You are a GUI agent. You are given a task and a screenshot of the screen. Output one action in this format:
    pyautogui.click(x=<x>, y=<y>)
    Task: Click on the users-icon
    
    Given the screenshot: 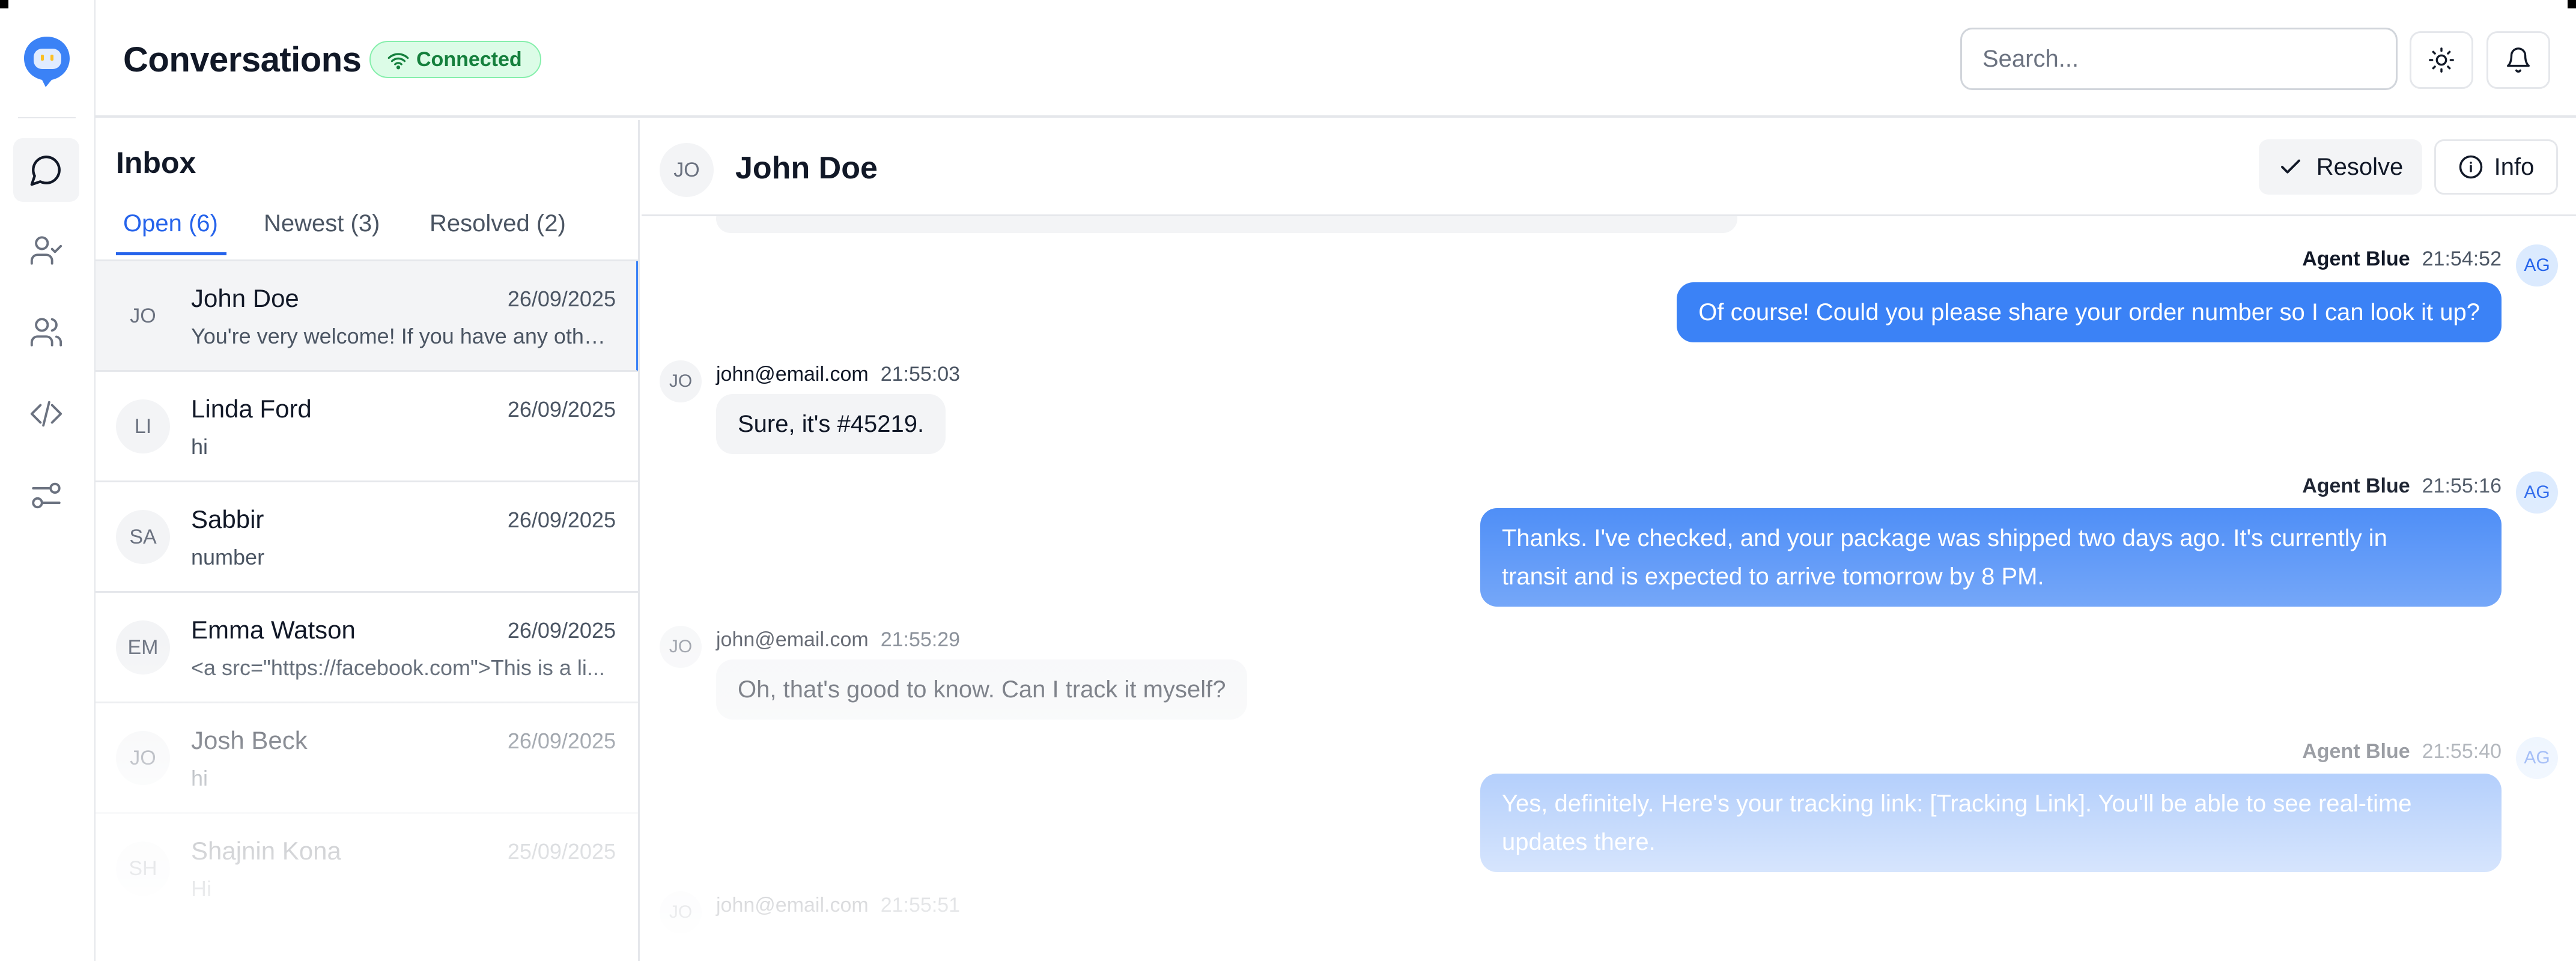 What is the action you would take?
    pyautogui.click(x=46, y=332)
    